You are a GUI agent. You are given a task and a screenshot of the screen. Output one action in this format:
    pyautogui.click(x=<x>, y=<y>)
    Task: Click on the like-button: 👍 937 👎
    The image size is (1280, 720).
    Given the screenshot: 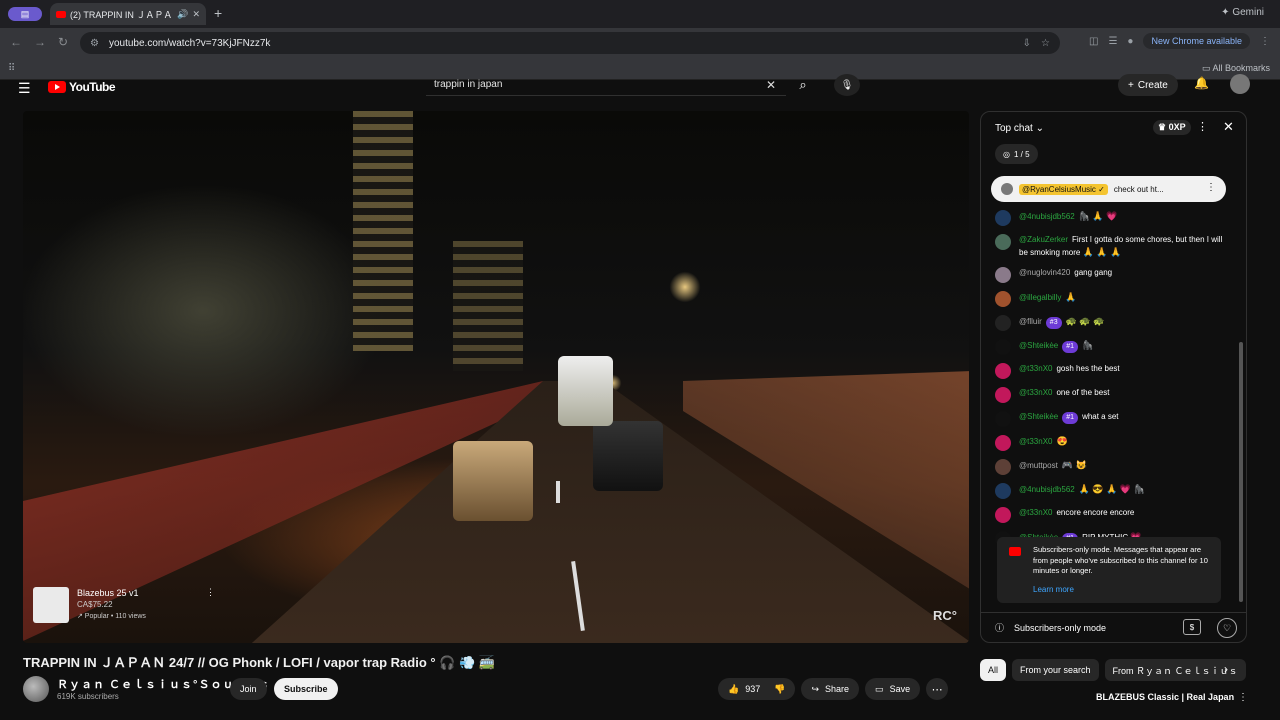 What is the action you would take?
    pyautogui.click(x=757, y=689)
    